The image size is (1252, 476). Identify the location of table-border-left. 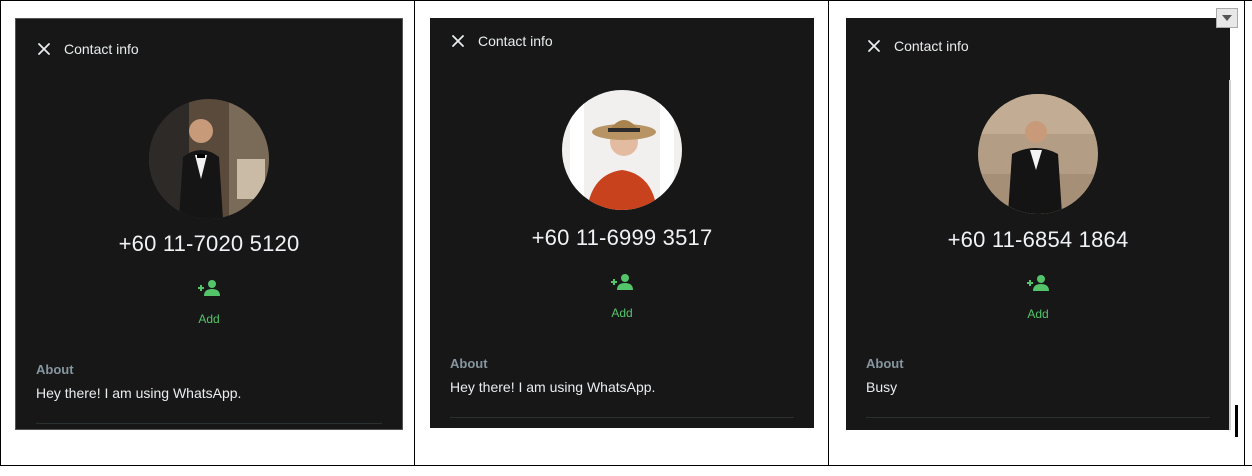
(0, 233).